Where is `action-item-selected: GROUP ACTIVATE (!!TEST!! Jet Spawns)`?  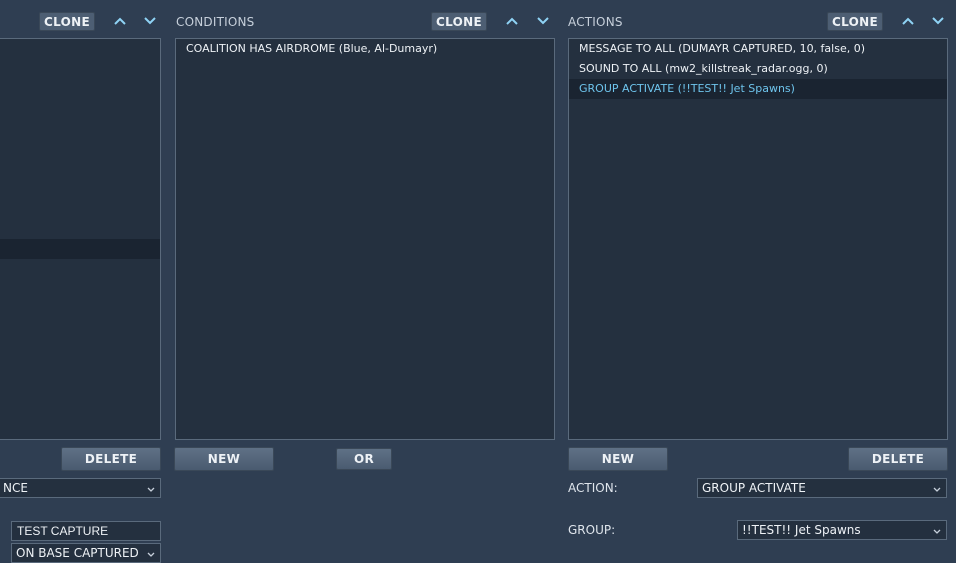
action-item-selected: GROUP ACTIVATE (!!TEST!! Jet Spawns) is located at coordinates (758, 89).